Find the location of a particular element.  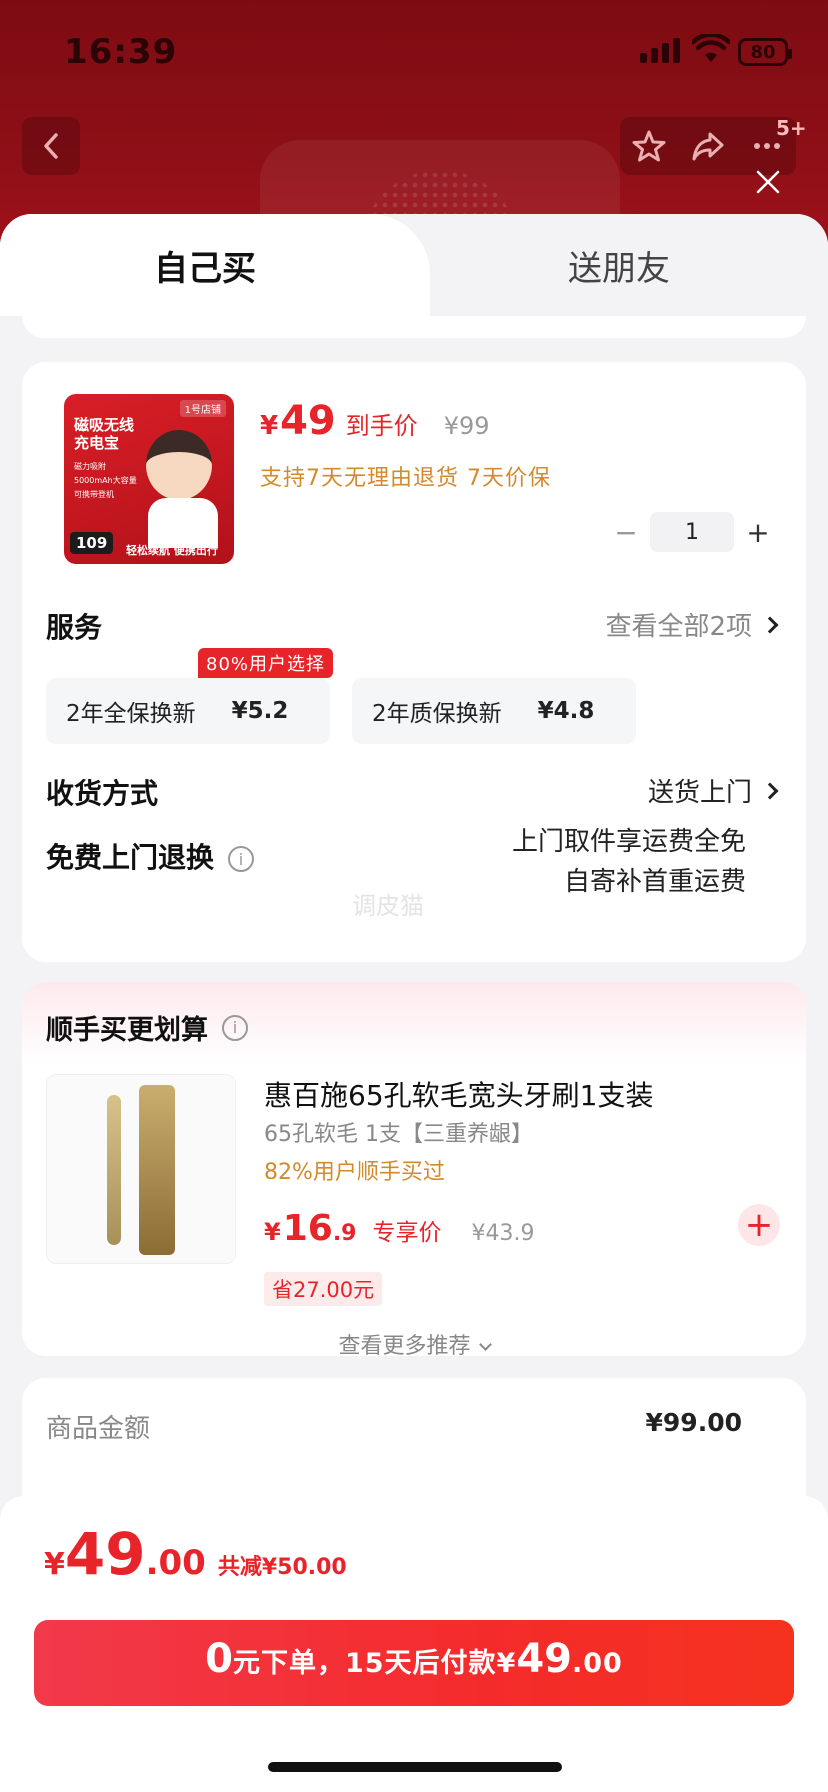

pay-zero-amount: 0 is located at coordinates (219, 1659).